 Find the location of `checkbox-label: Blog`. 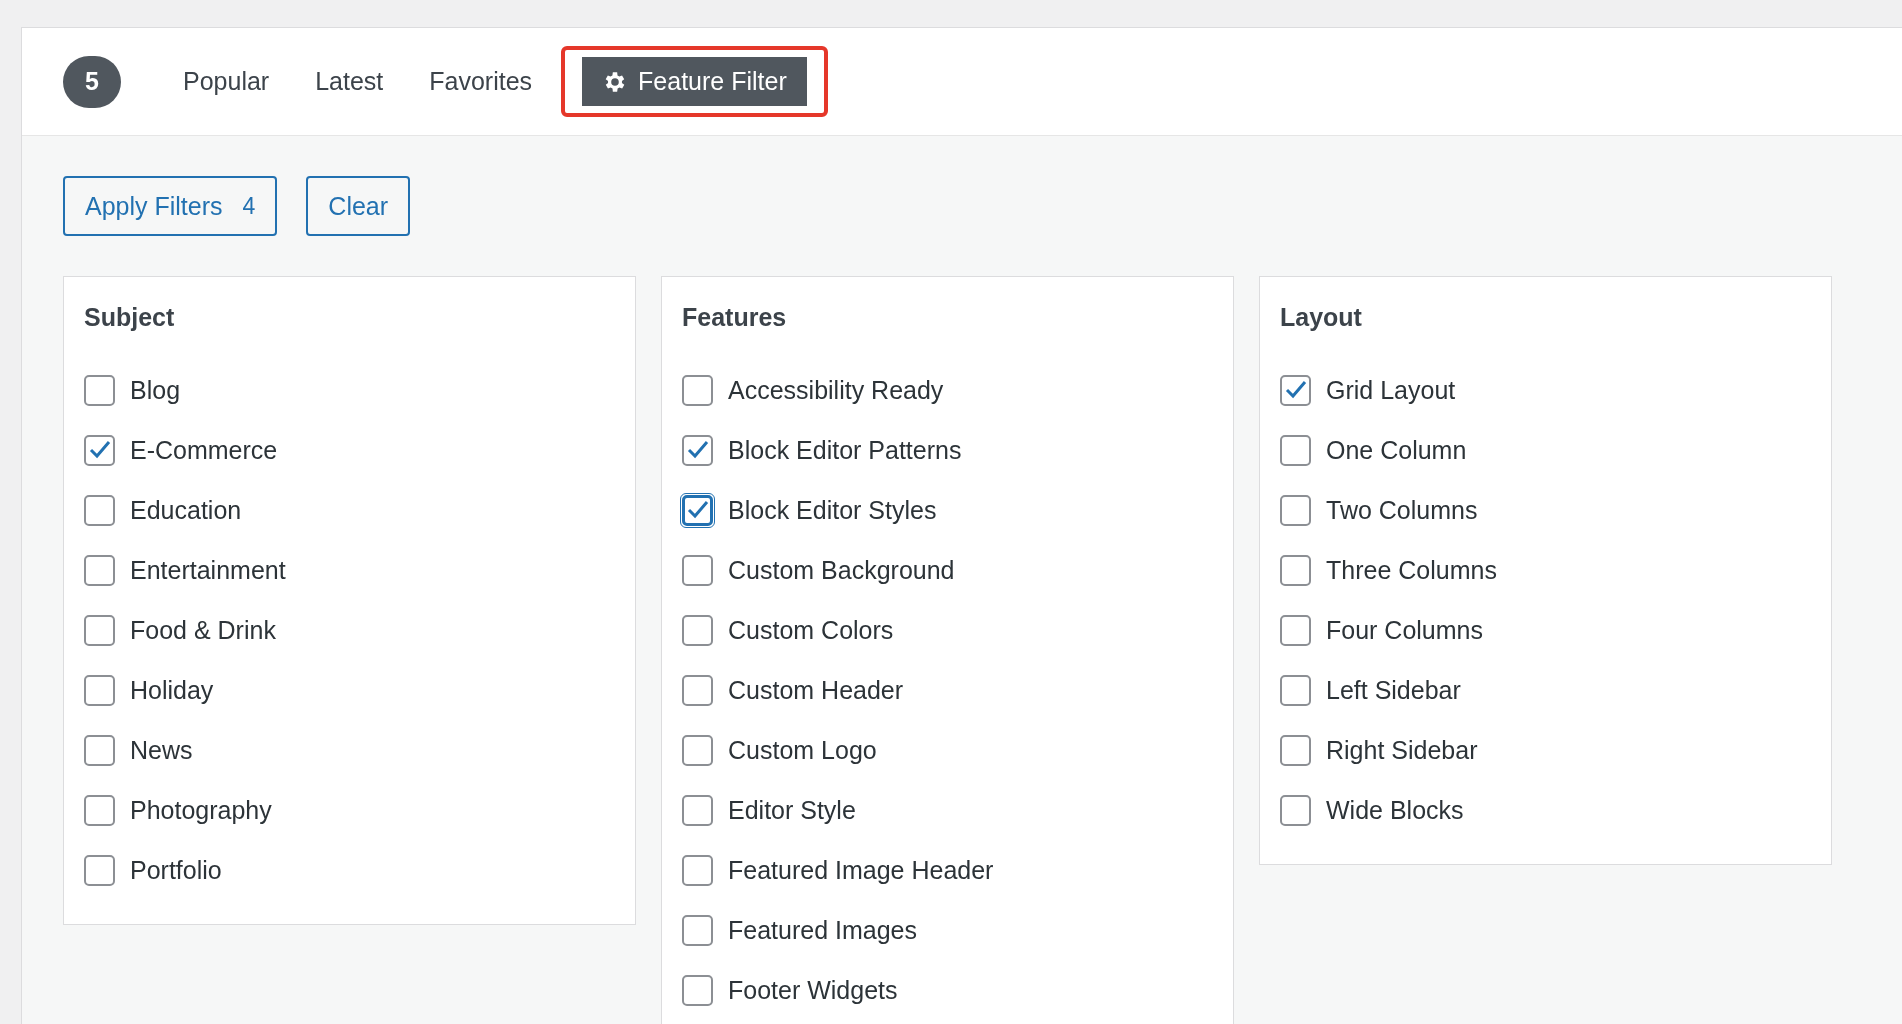

checkbox-label: Blog is located at coordinates (155, 390).